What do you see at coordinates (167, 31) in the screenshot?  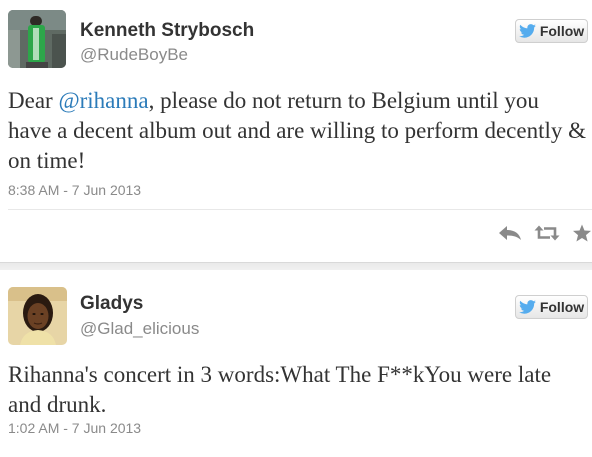 I see `display-name: Kenneth Strybosch` at bounding box center [167, 31].